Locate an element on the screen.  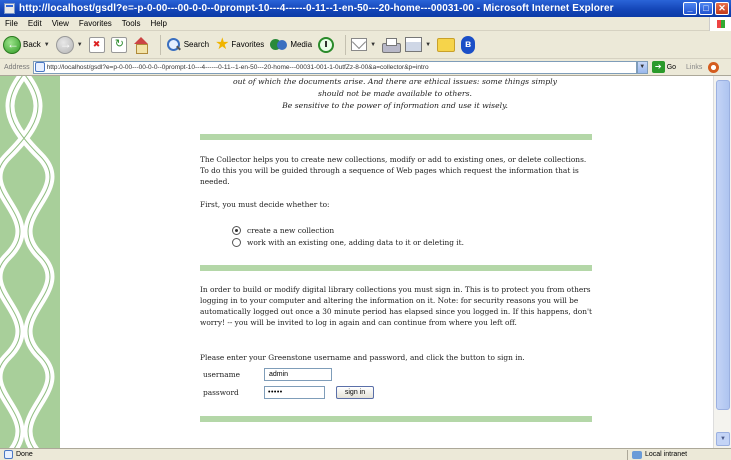
forward-button: ▼ is located at coordinates (69, 44).